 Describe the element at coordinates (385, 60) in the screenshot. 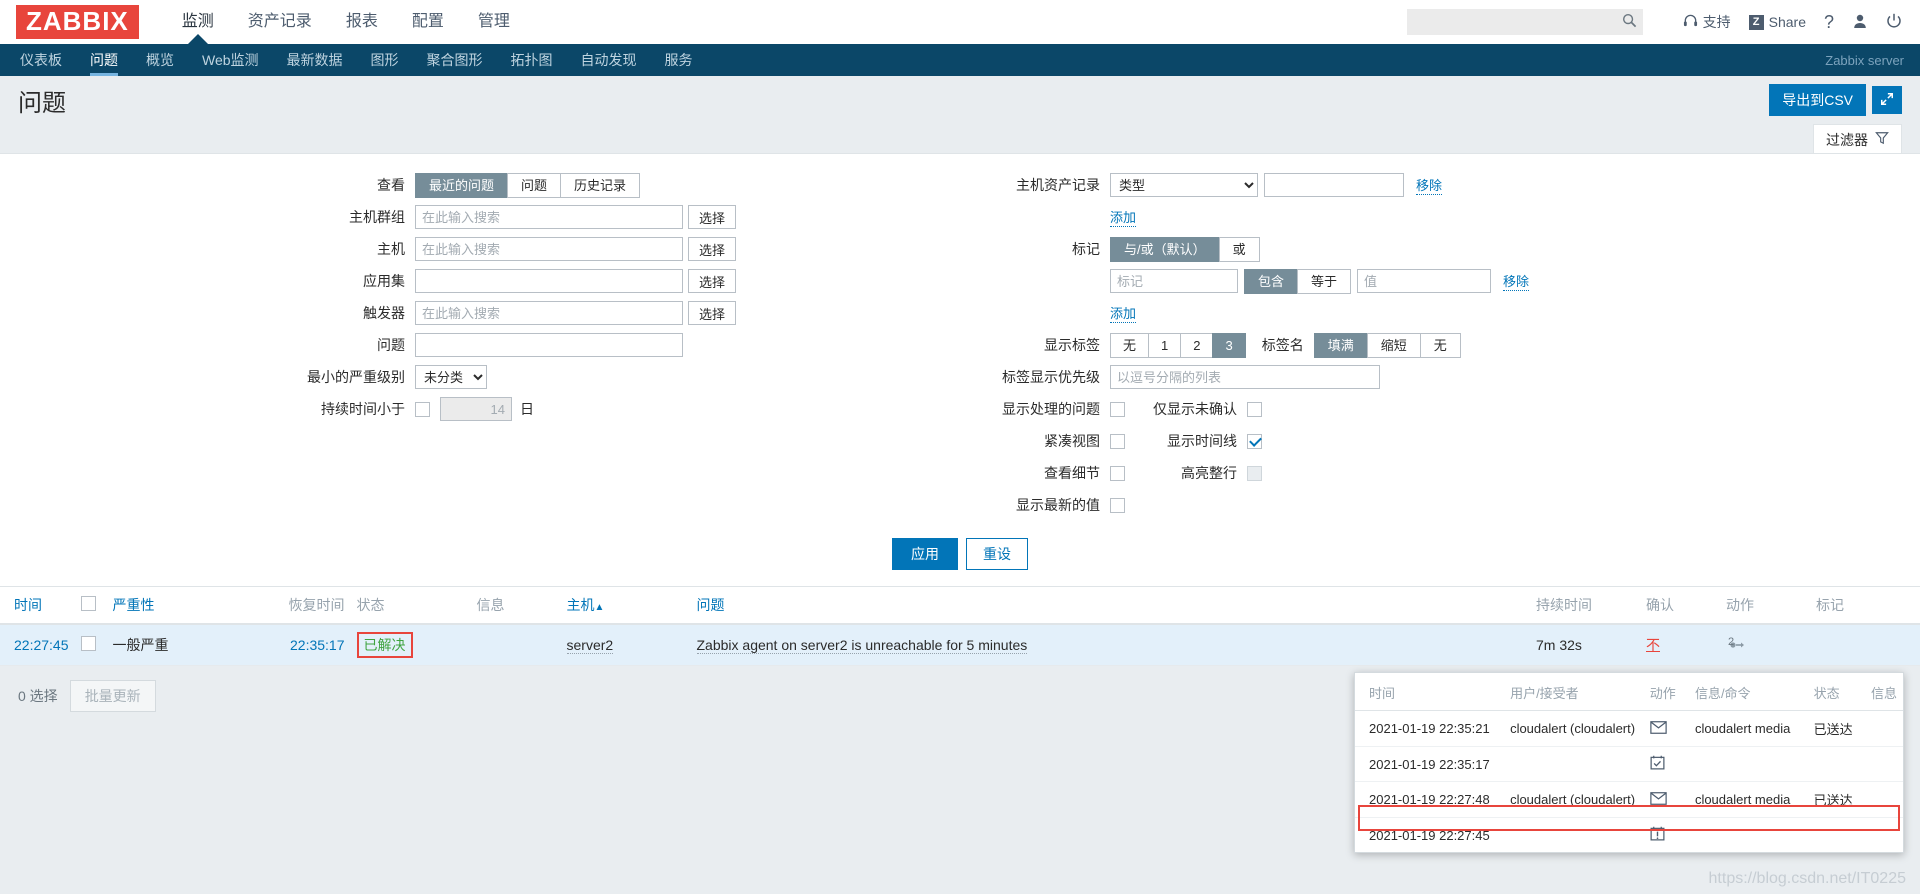

I see `subnav-item-5: 图形` at that location.